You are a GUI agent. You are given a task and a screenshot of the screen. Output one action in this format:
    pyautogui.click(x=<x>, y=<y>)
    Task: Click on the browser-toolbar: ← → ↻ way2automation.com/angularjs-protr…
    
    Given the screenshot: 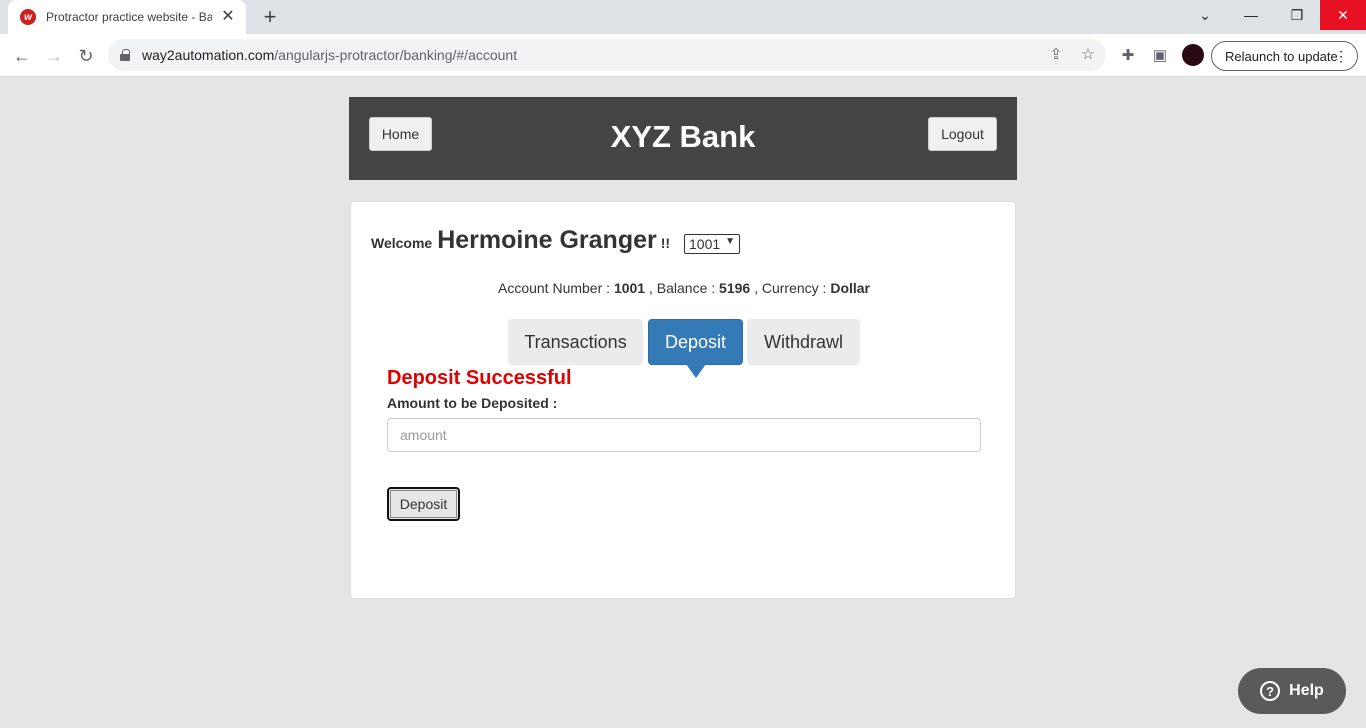 What is the action you would take?
    pyautogui.click(x=683, y=55)
    